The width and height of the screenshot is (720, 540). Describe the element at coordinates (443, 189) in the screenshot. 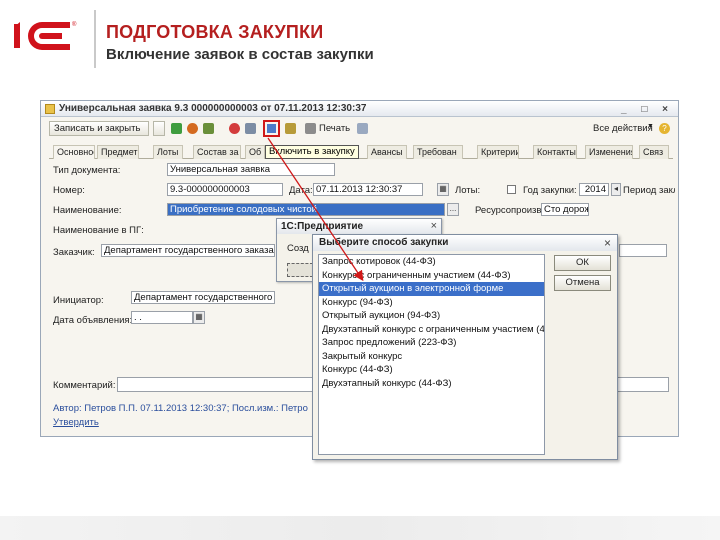

I see `calendar-icon: ▦` at that location.